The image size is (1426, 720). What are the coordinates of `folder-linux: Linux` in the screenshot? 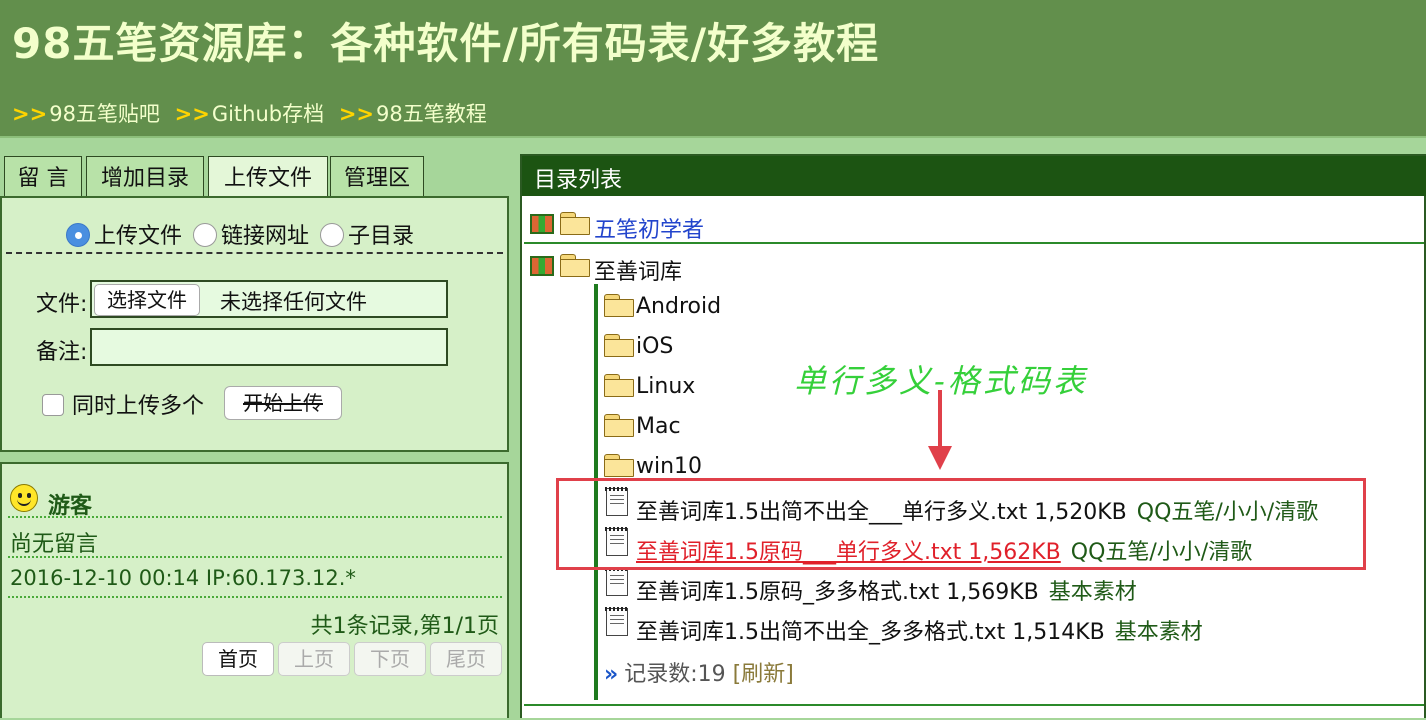 It's located at (665, 386).